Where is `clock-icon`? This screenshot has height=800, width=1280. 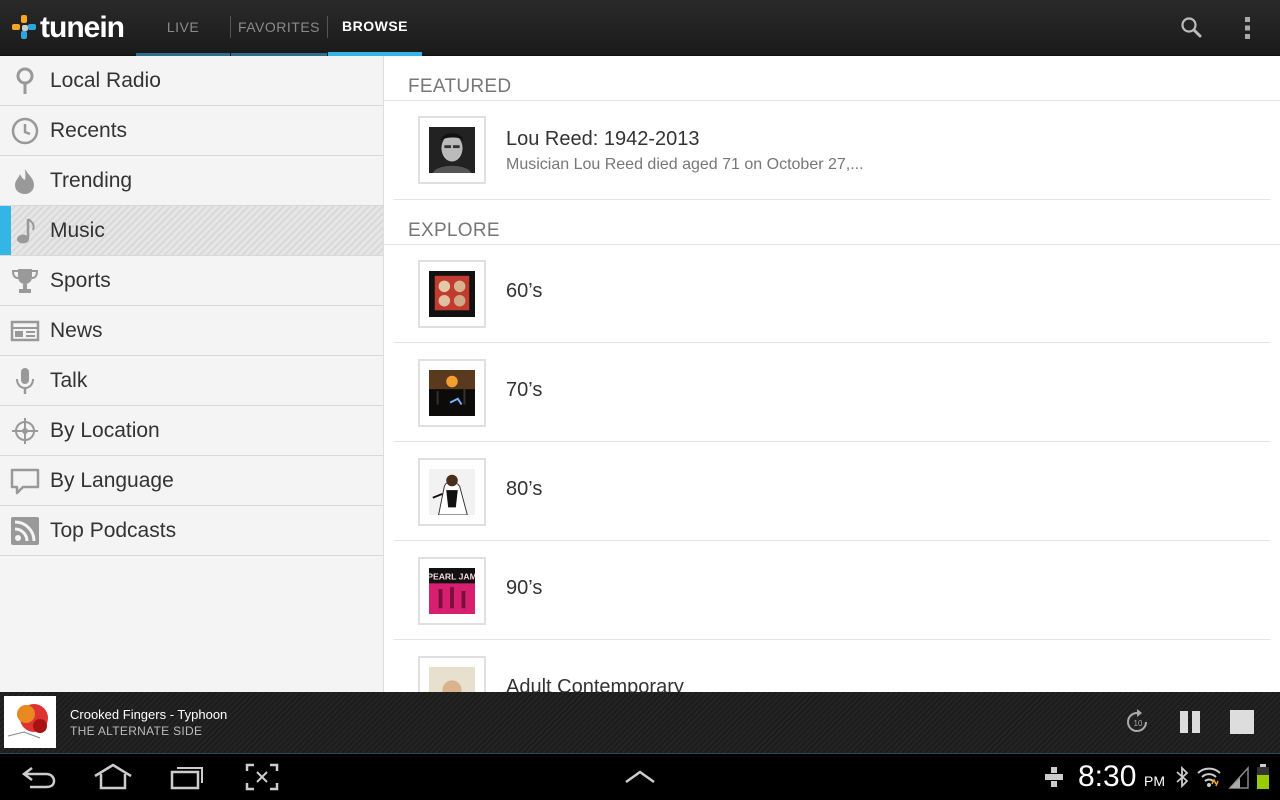 clock-icon is located at coordinates (25, 131).